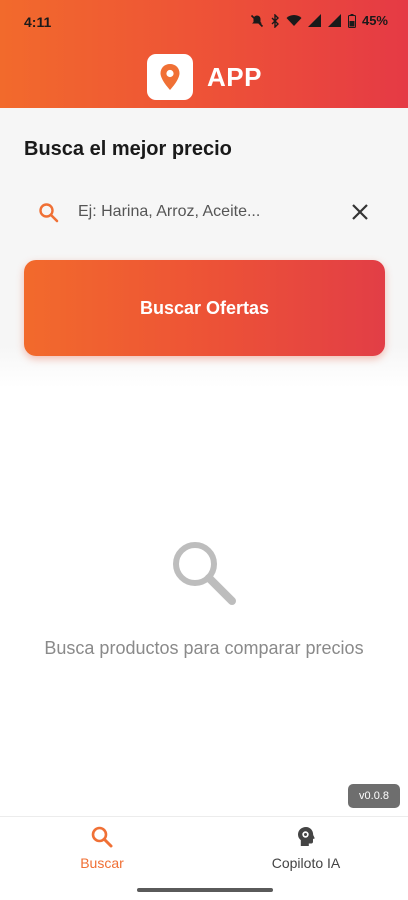  Describe the element at coordinates (205, 890) in the screenshot. I see `home-indicator` at that location.